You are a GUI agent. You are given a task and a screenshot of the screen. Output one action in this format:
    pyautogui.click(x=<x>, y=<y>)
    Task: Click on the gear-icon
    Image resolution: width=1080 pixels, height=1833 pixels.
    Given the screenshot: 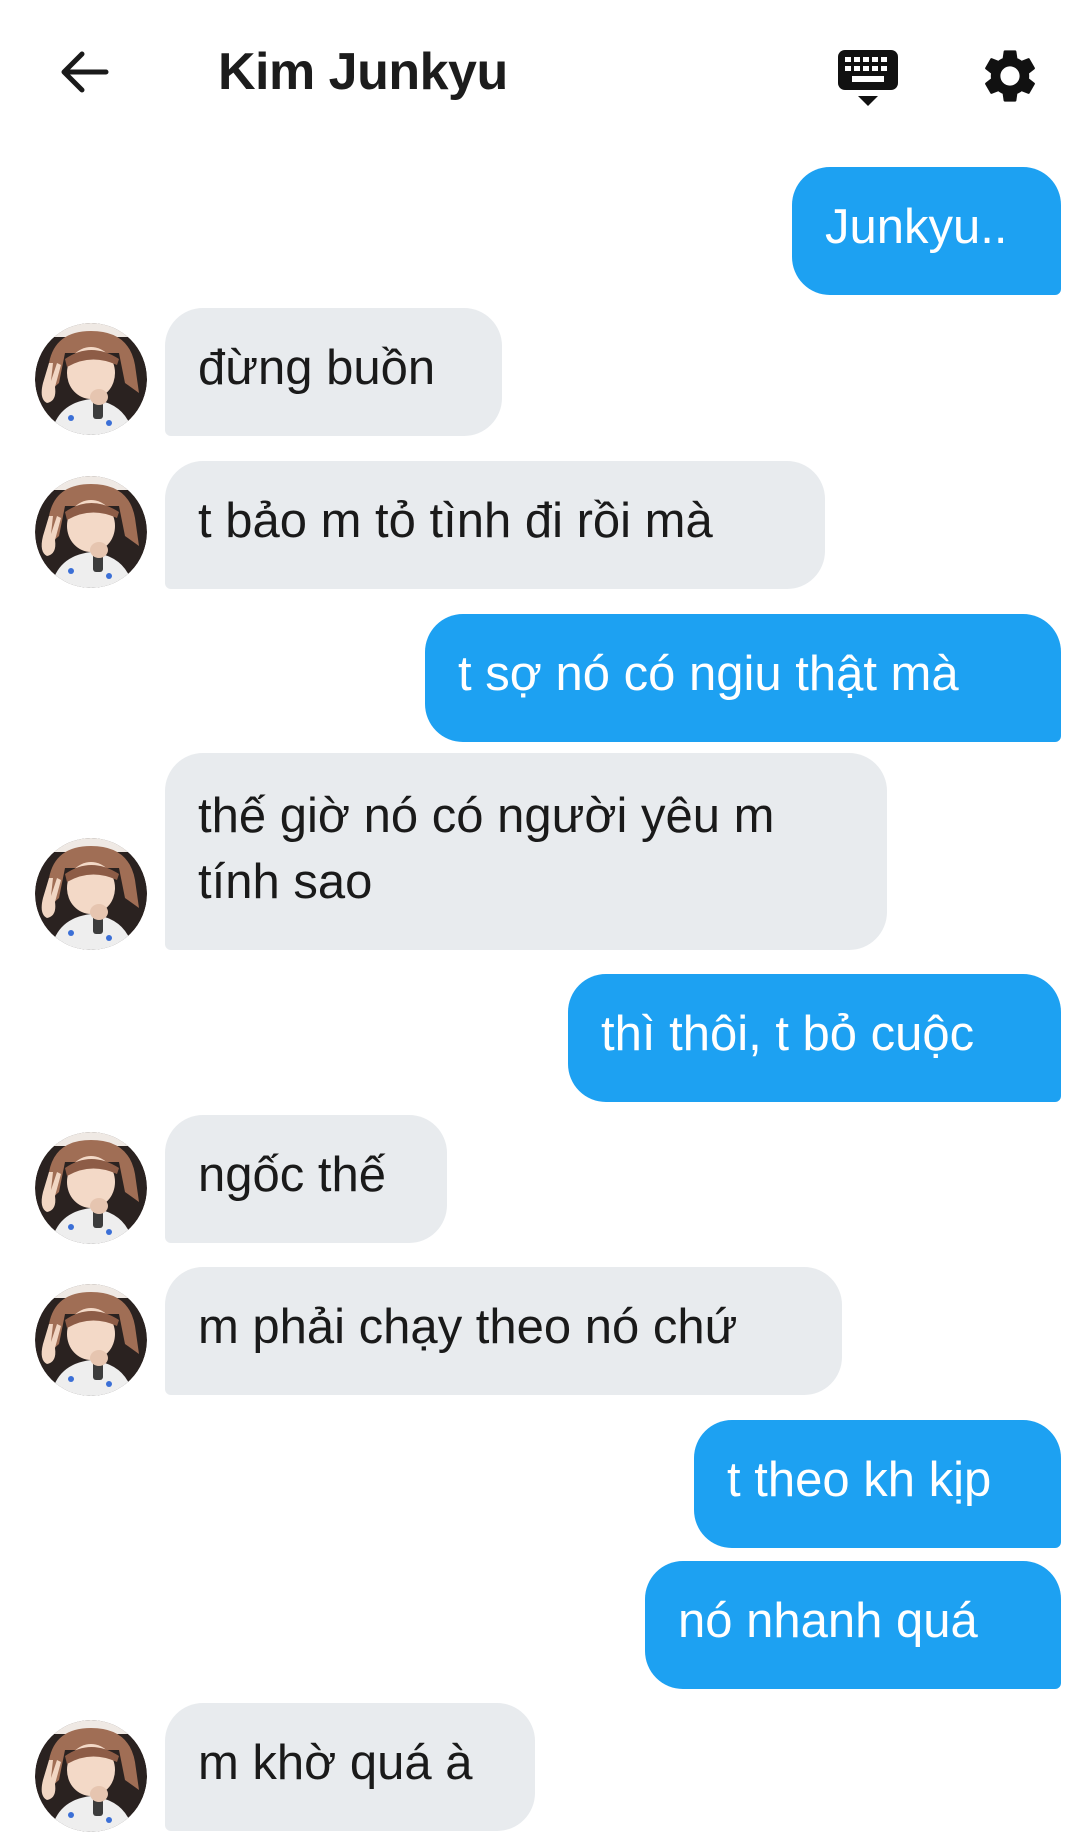 What is the action you would take?
    pyautogui.click(x=1010, y=76)
    